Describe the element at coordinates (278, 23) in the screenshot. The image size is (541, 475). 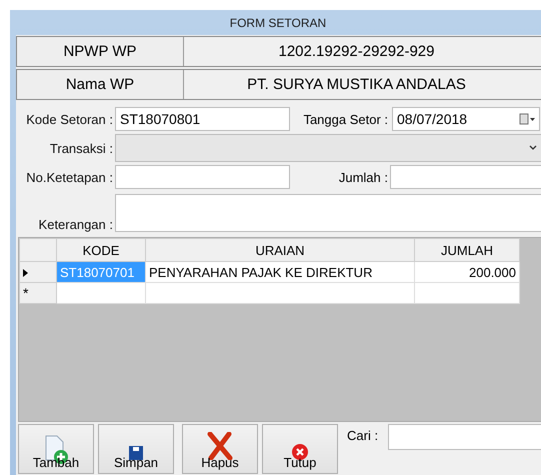
I see `window-title: FORM SETORAN` at that location.